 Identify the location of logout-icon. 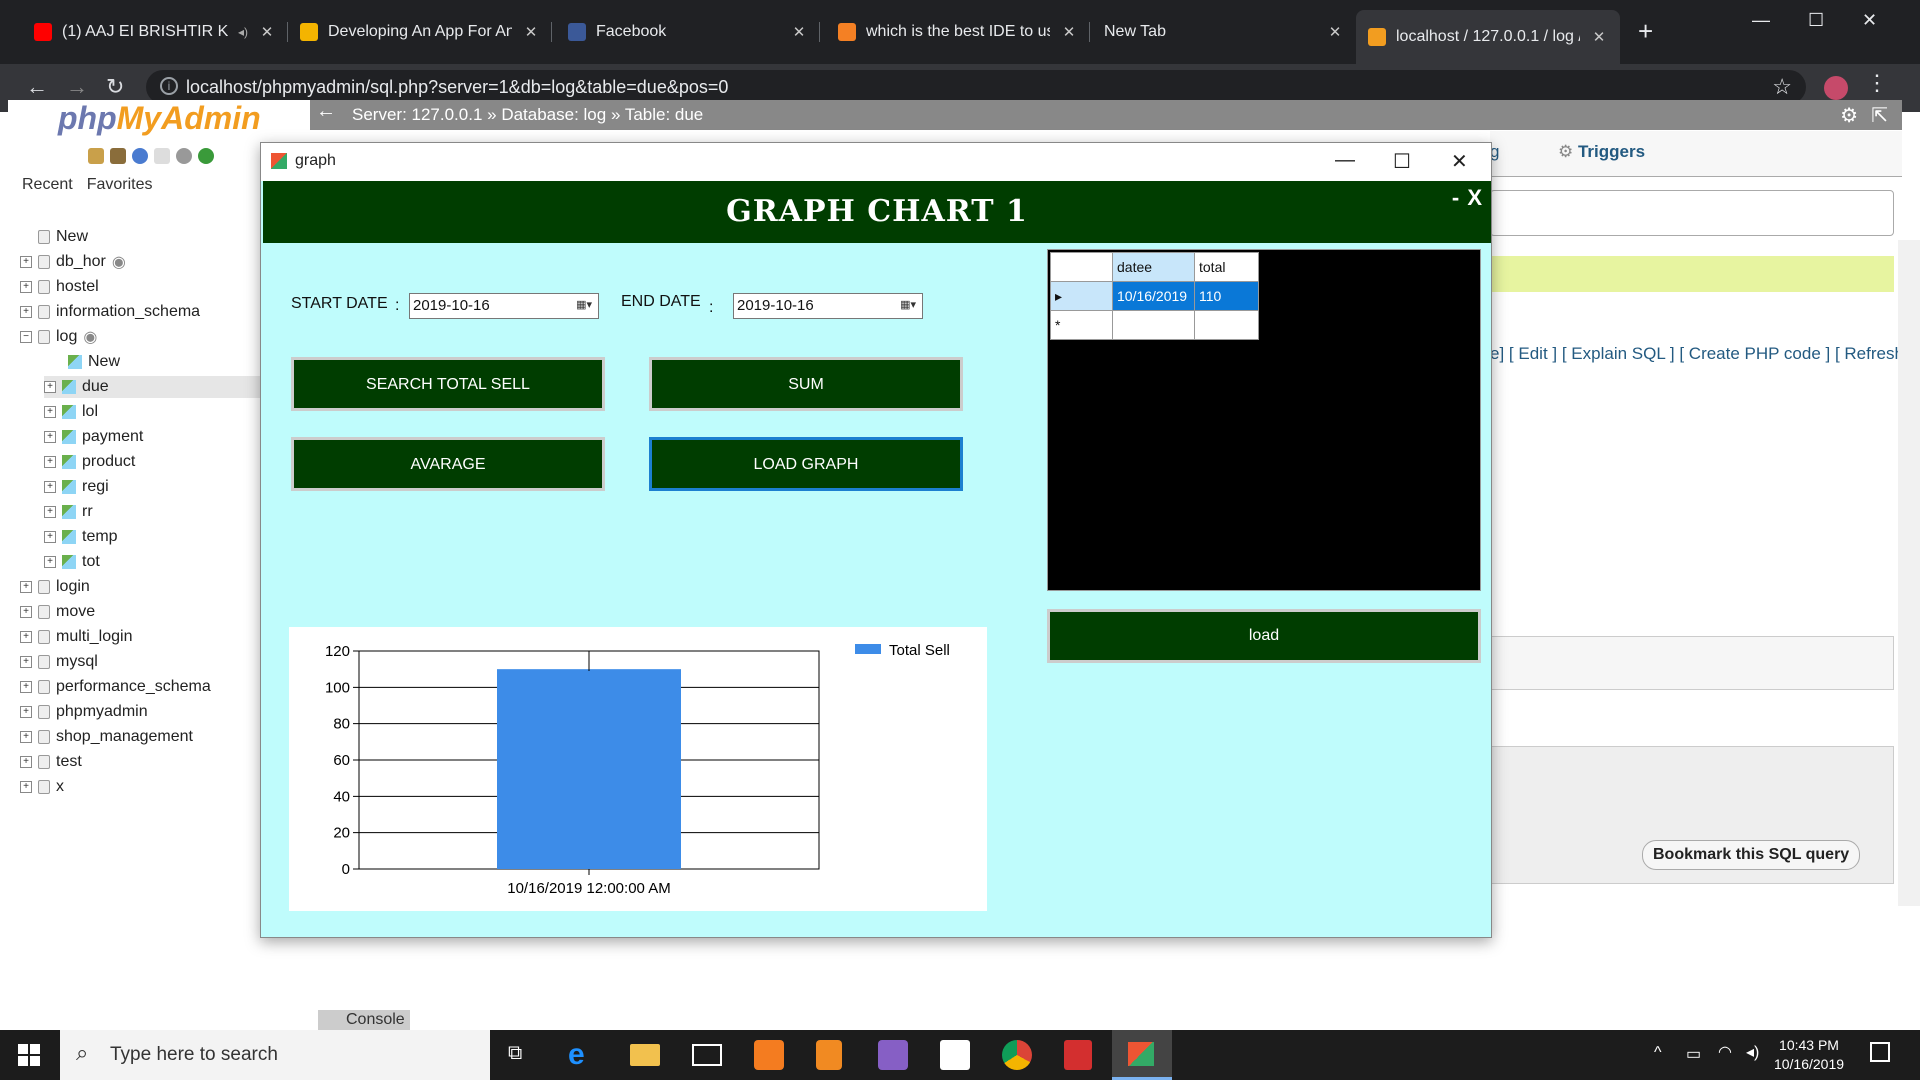
(118, 156).